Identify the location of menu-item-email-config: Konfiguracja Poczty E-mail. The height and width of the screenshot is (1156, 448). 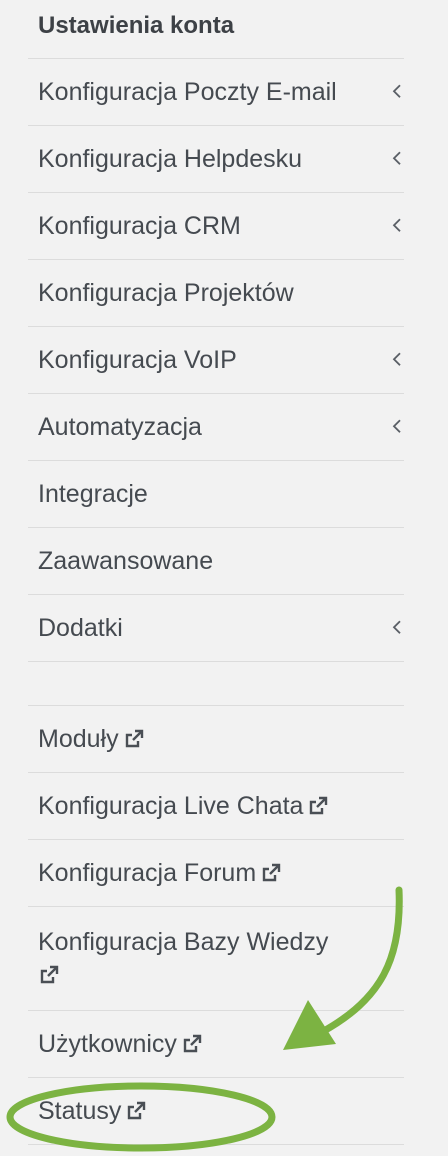
(216, 92).